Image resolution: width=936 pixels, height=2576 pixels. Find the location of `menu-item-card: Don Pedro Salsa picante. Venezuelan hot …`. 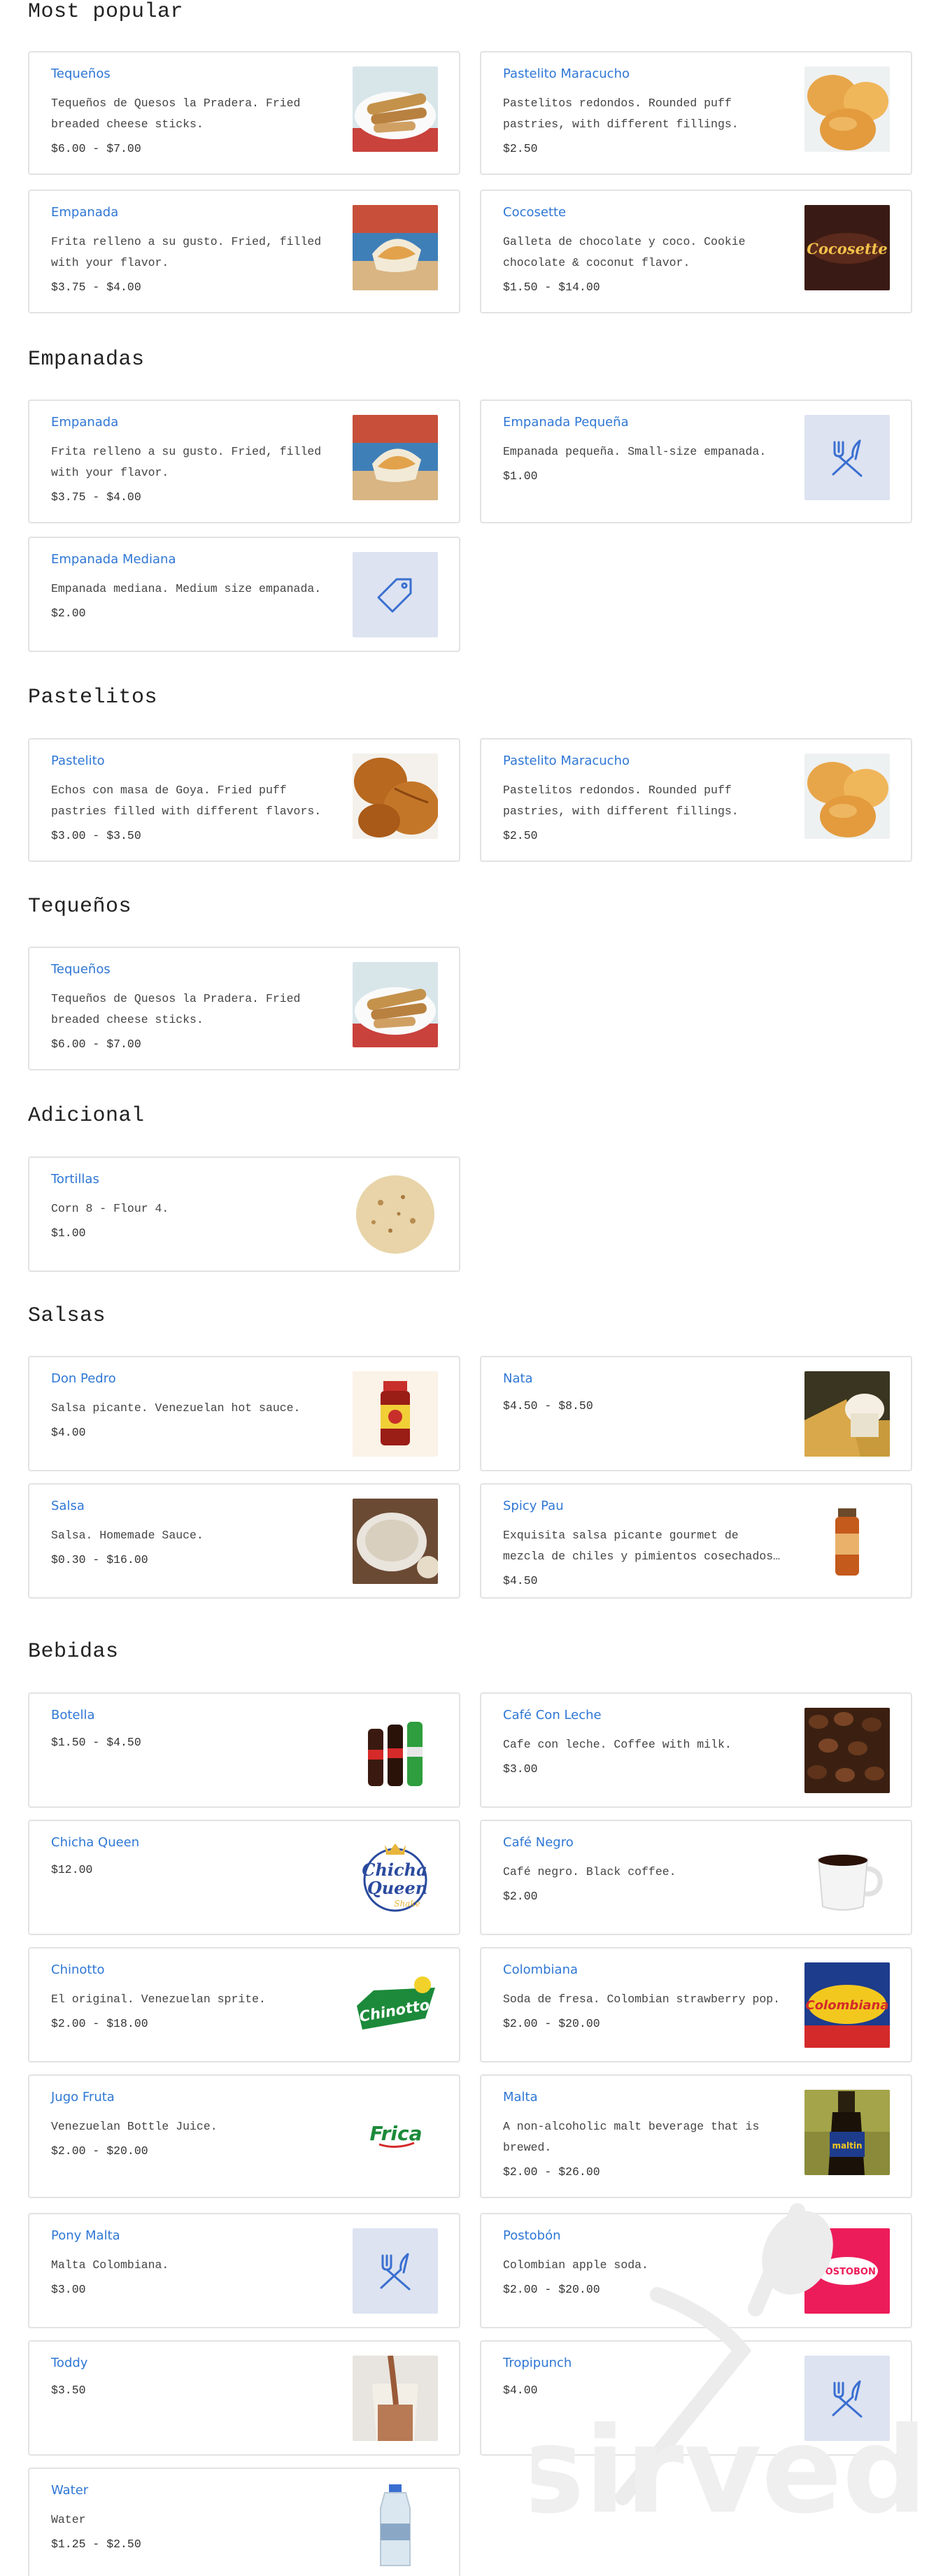

menu-item-card: Don Pedro Salsa picante. Venezuelan hot … is located at coordinates (244, 1413).